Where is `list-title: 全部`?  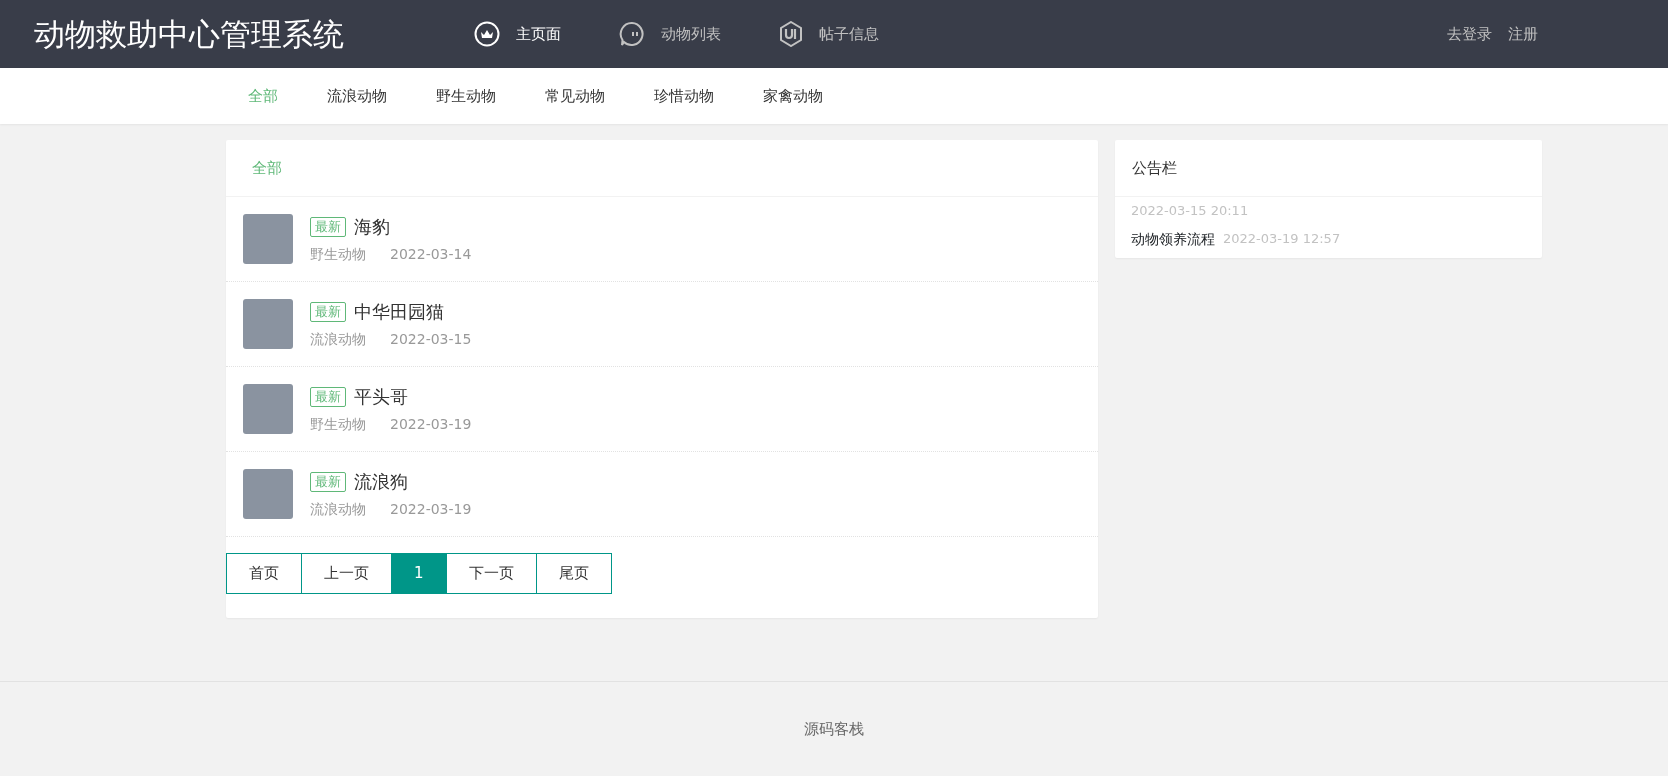
list-title: 全部 is located at coordinates (267, 168).